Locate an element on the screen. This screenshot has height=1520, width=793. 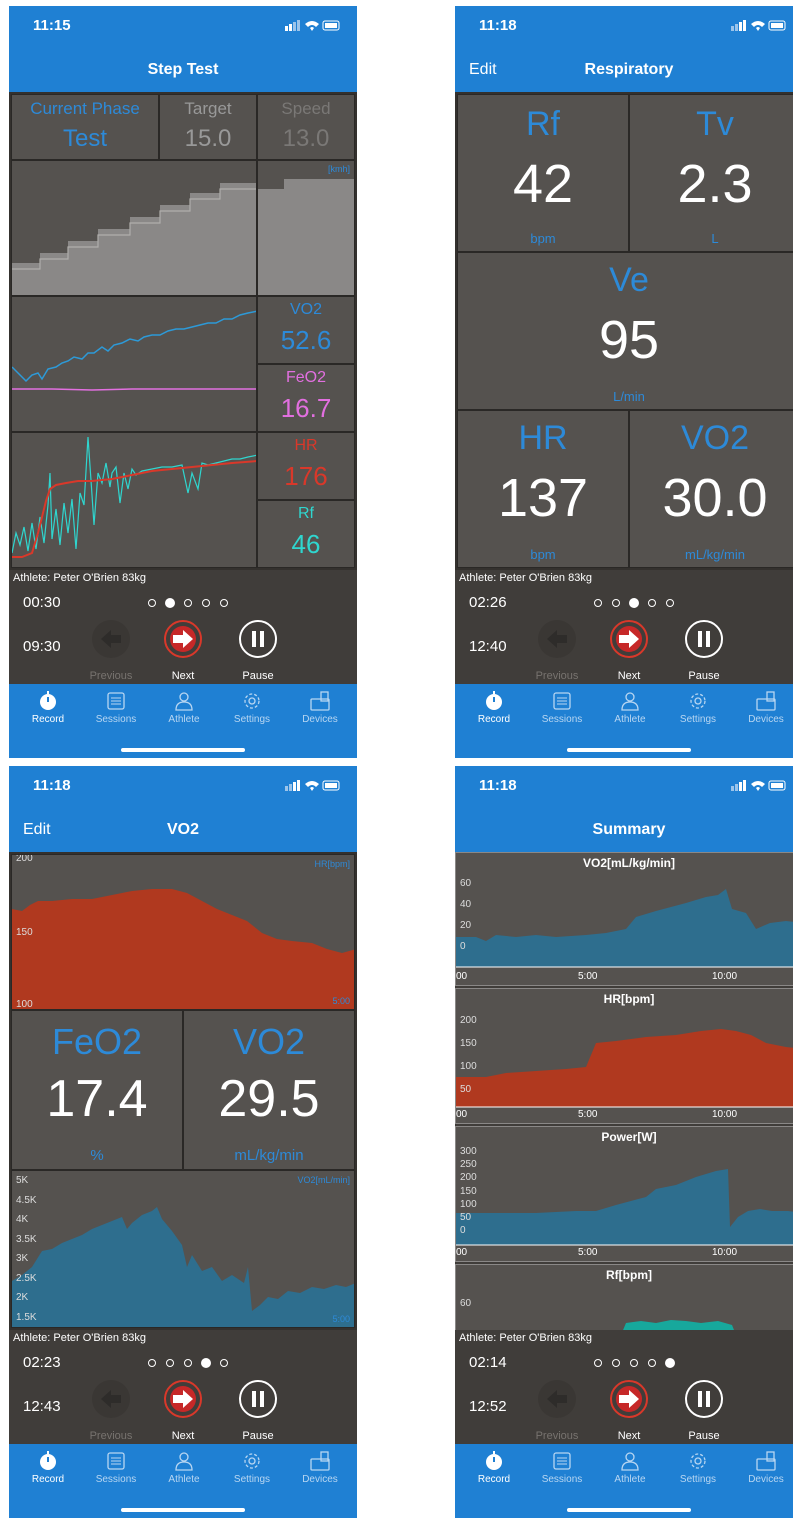
tick: 50 is located at coordinates (466, 1089).